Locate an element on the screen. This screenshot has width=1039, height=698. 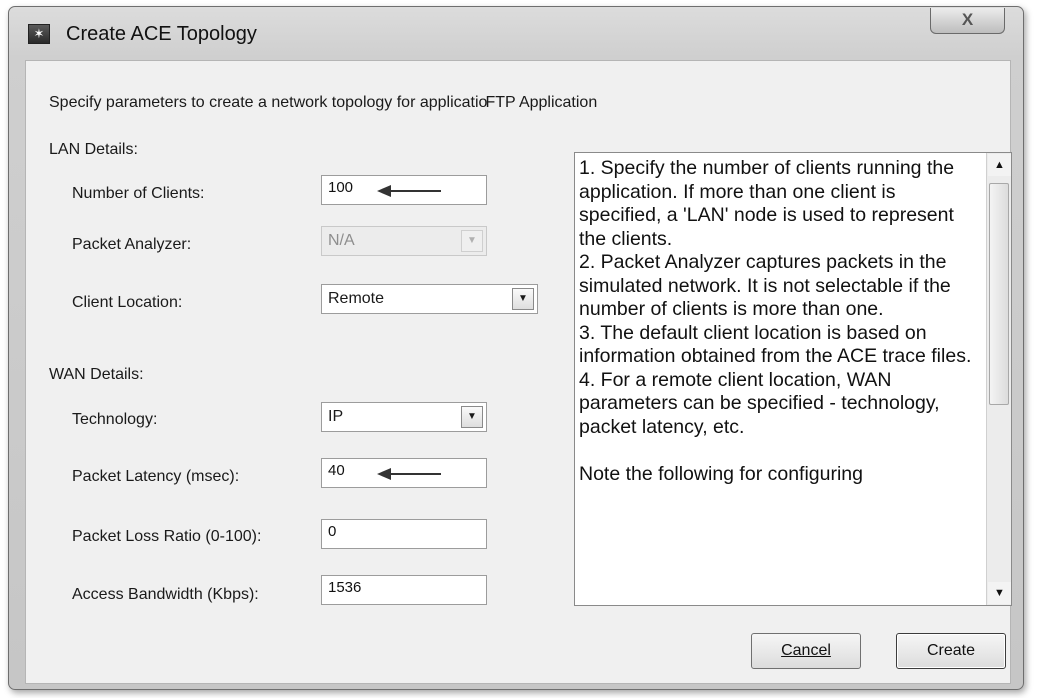
packet-analyzer-value: N/A is located at coordinates (341, 240).